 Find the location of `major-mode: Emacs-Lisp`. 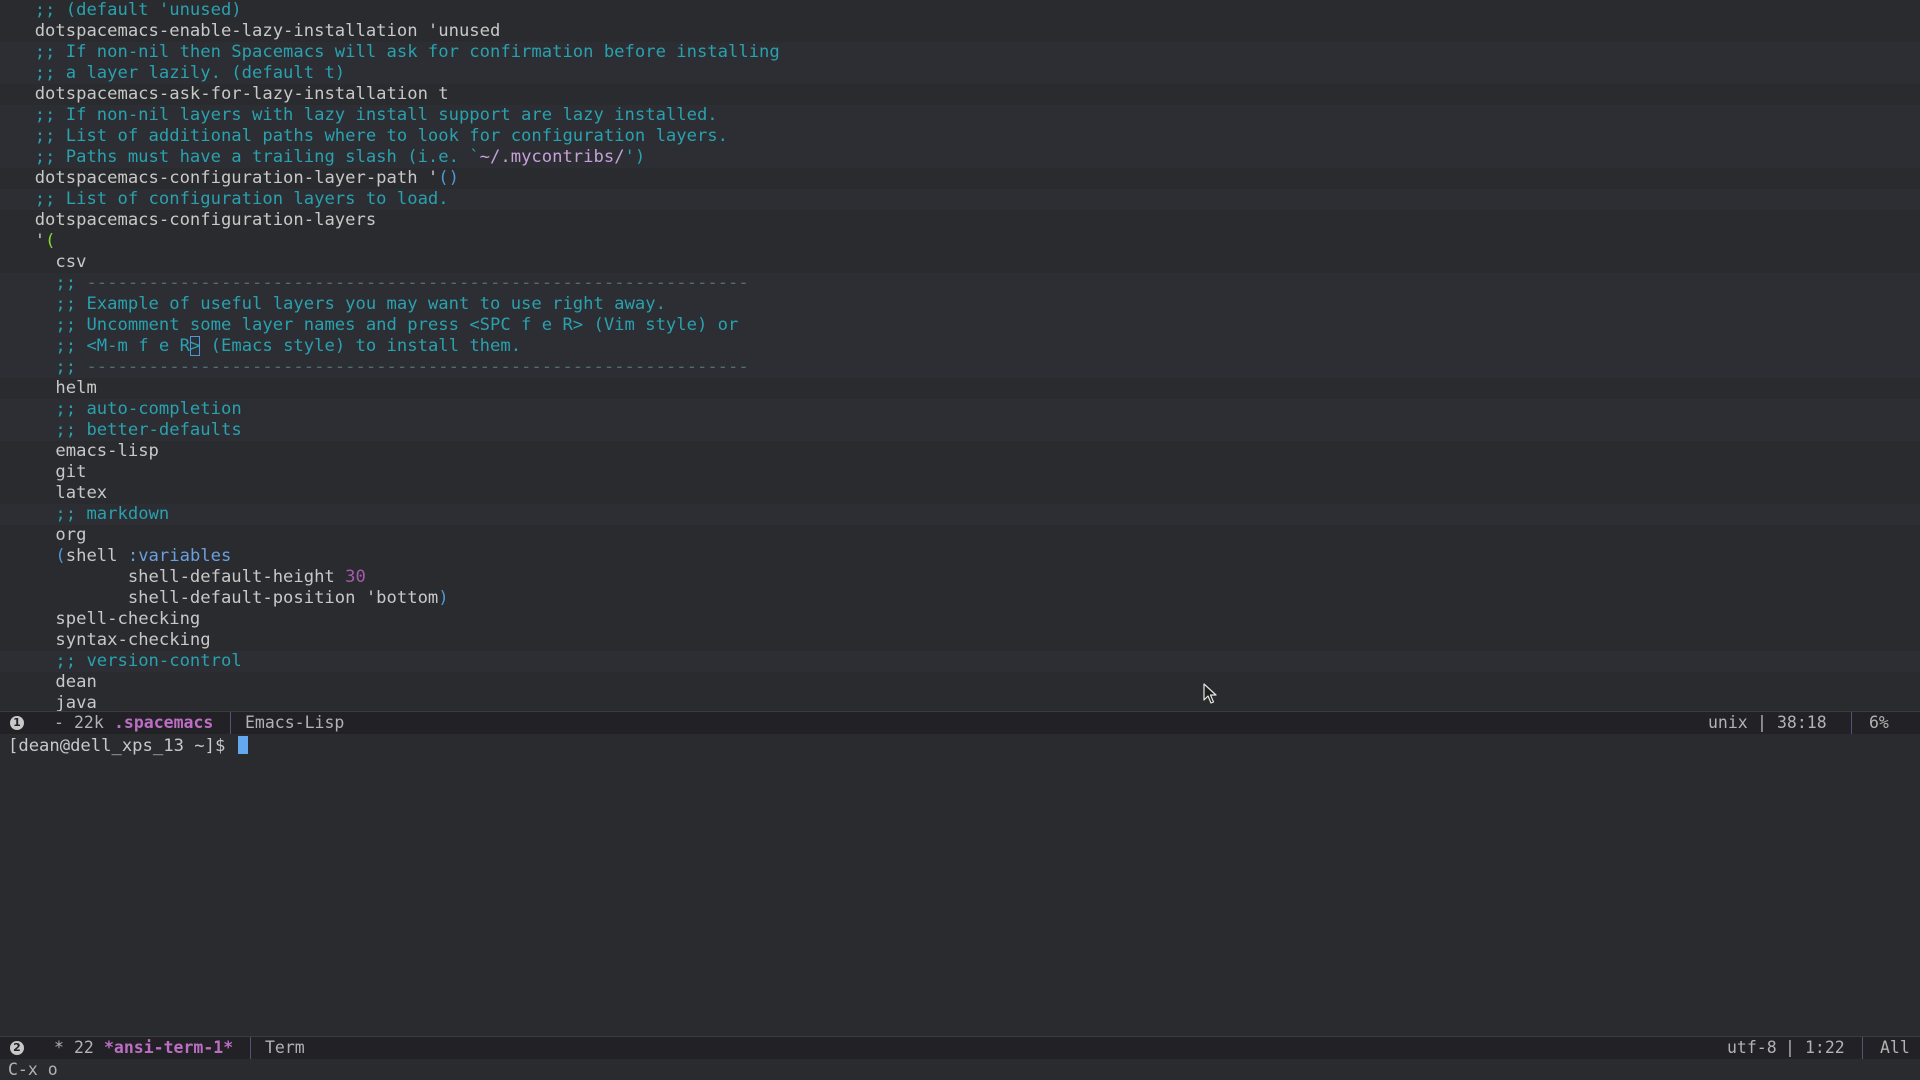

major-mode: Emacs-Lisp is located at coordinates (294, 723).